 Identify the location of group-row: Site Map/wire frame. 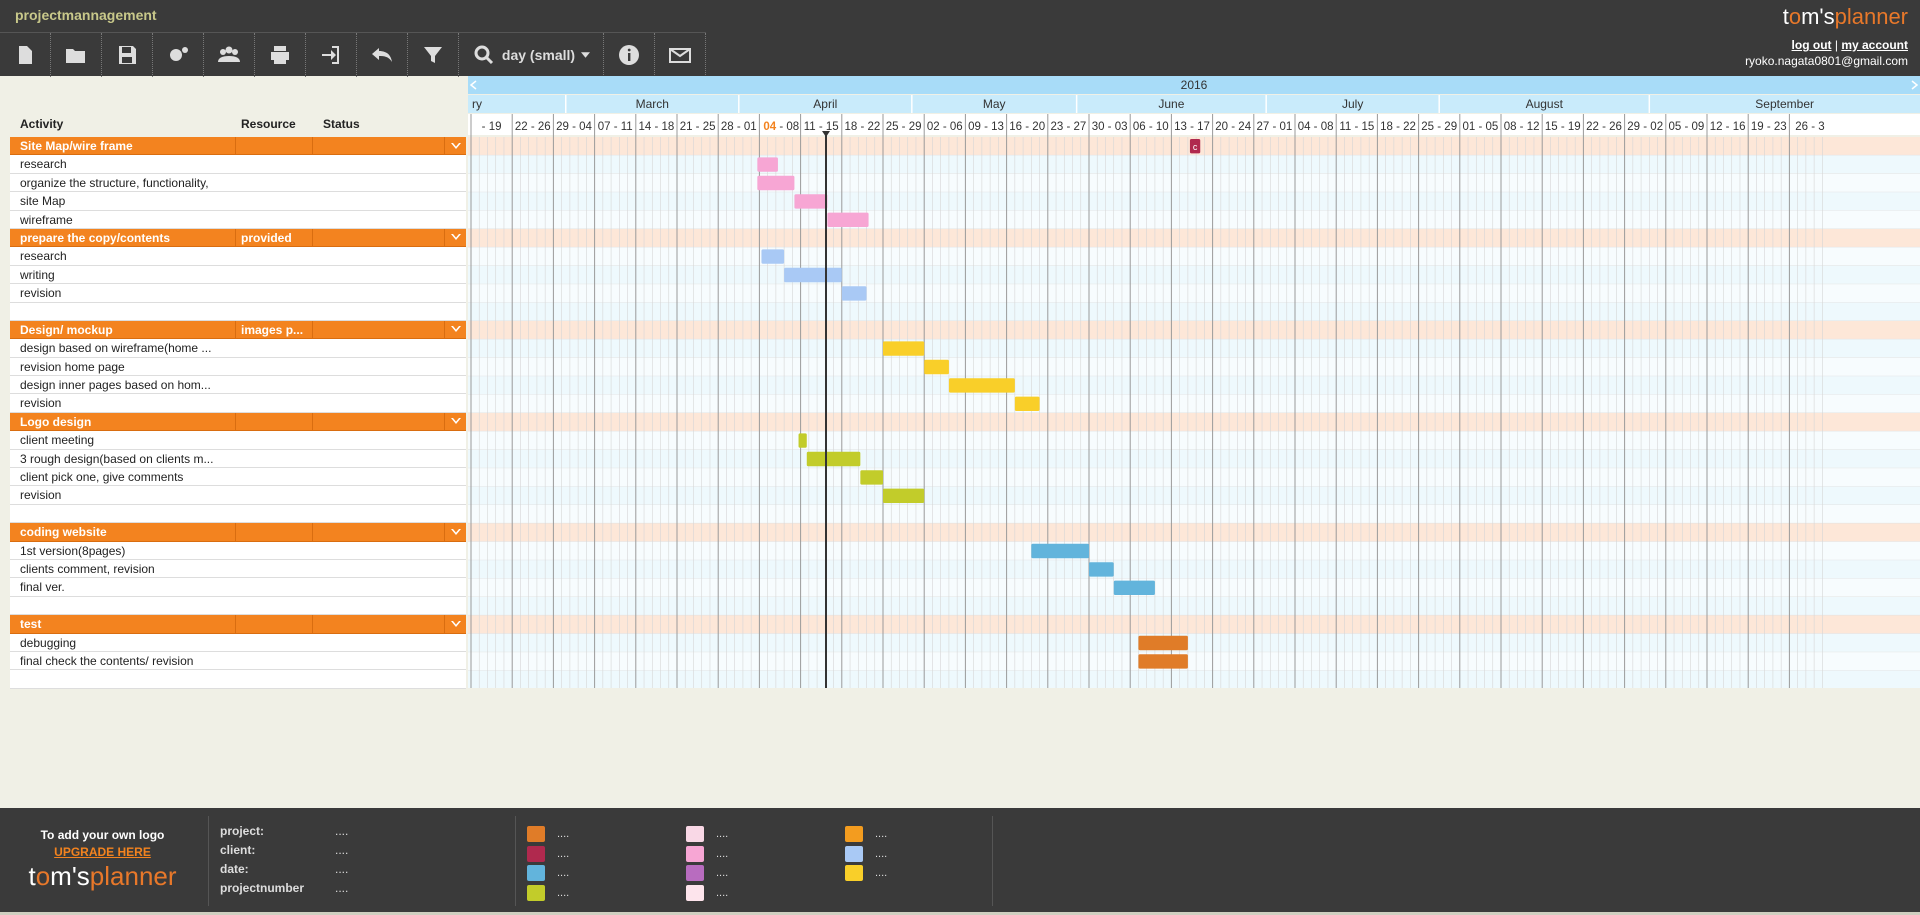
(238, 146).